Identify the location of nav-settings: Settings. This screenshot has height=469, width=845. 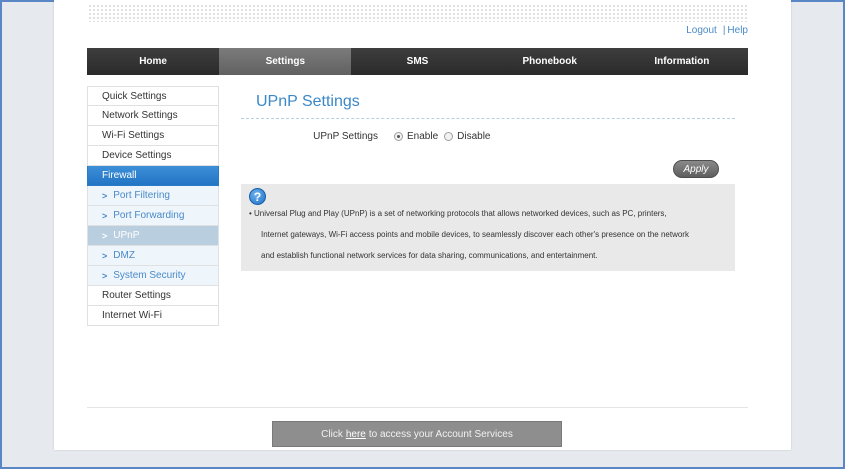
(285, 61).